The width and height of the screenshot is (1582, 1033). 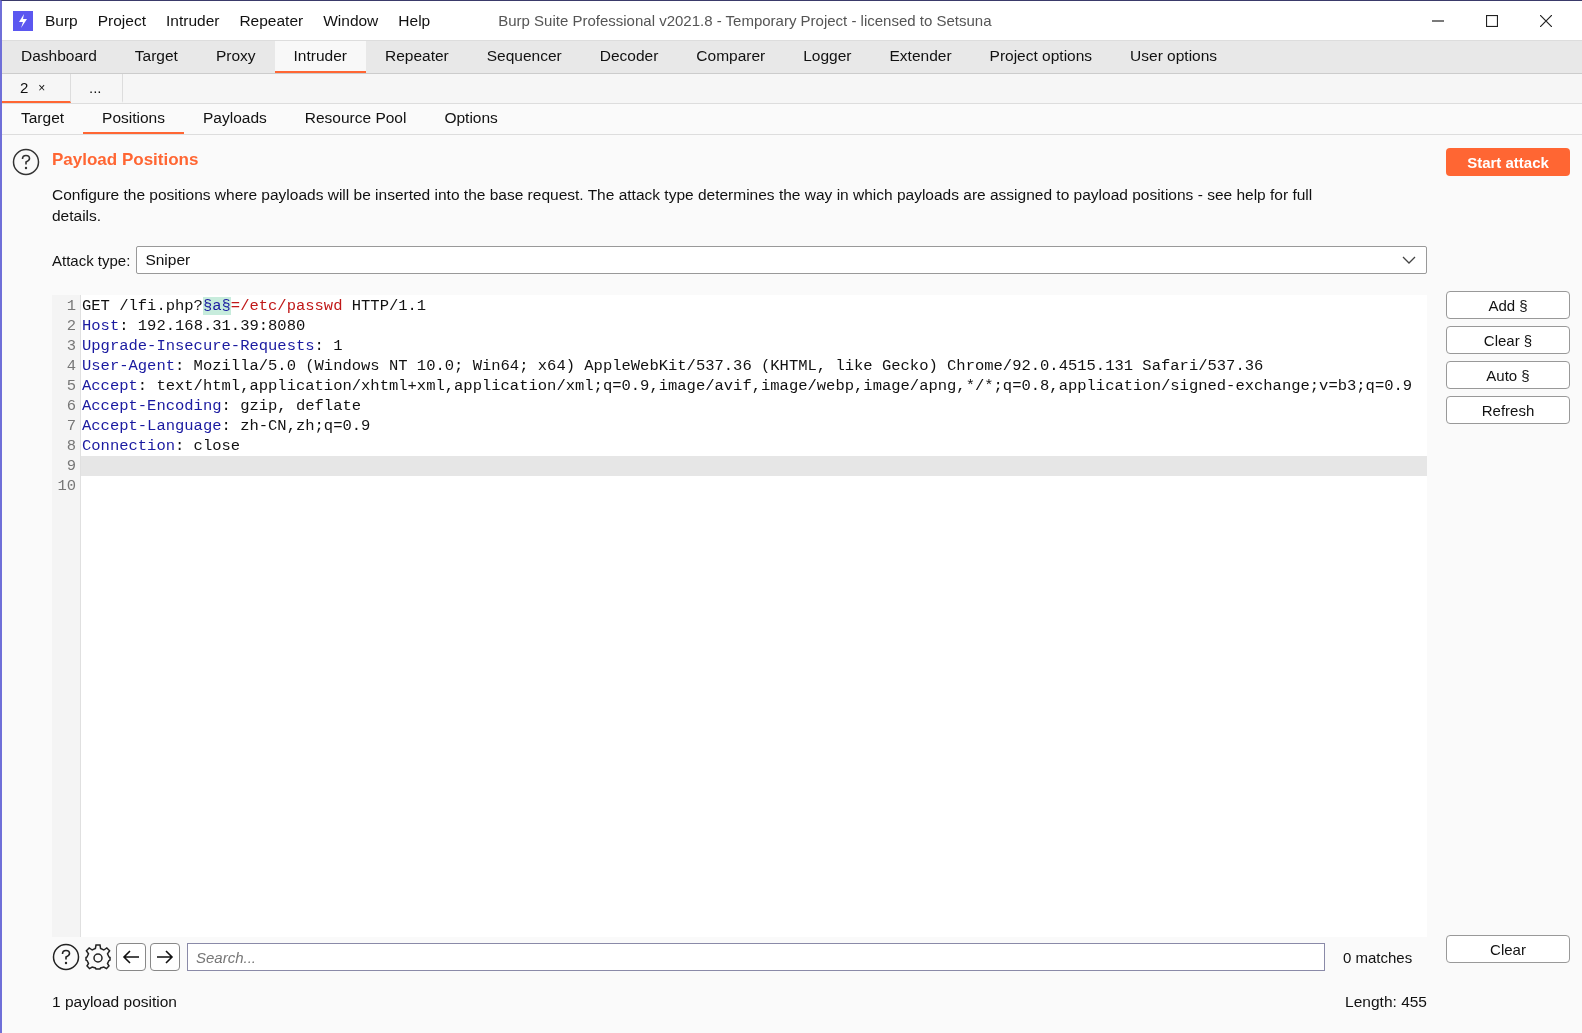 I want to click on main-tab: Target, so click(x=156, y=57).